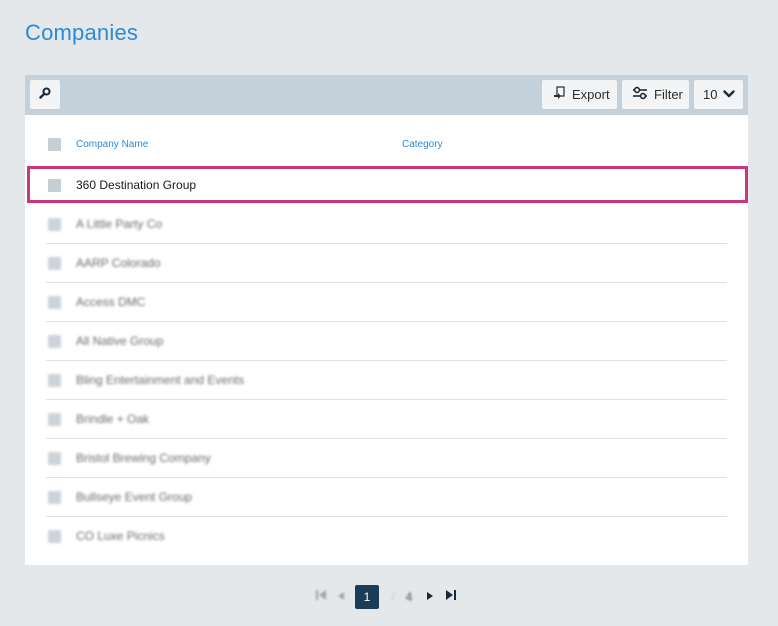  I want to click on company-name: Bristol Brewing Company, so click(143, 458).